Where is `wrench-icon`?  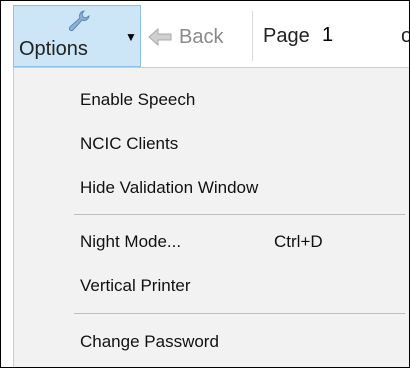
wrench-icon is located at coordinates (79, 21).